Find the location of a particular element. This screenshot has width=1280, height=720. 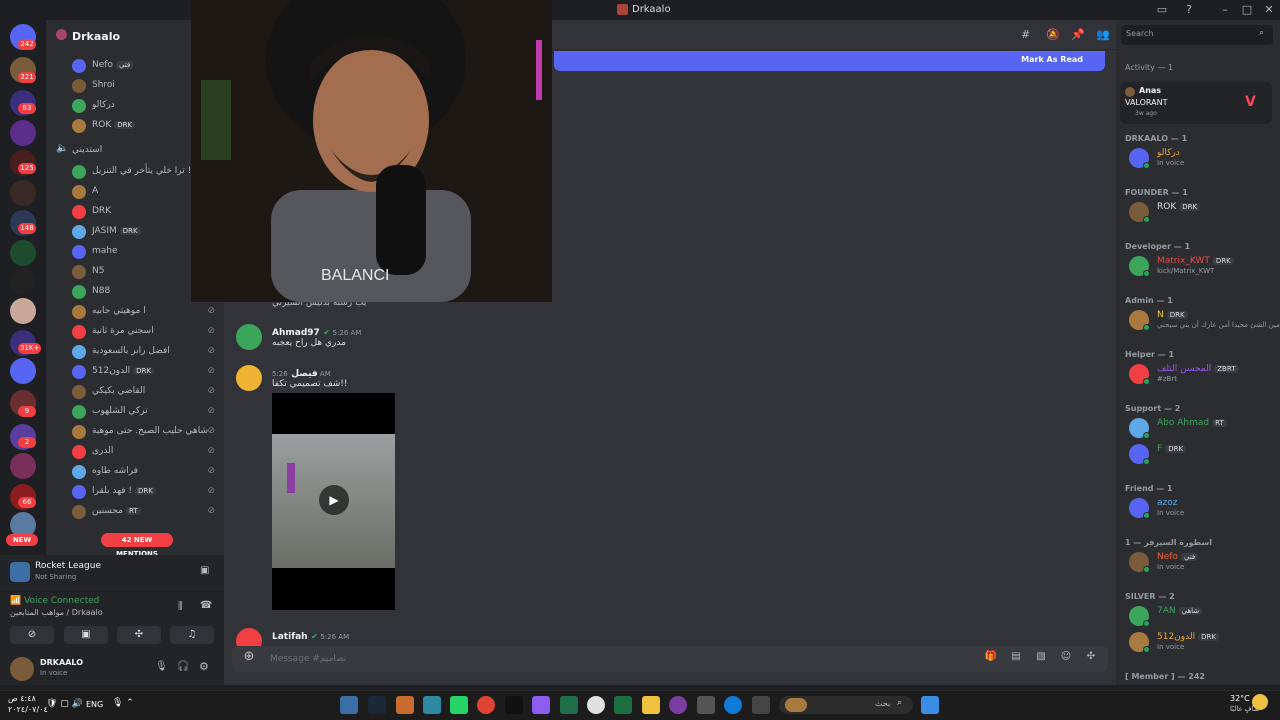

folder-icon is located at coordinates (651, 705).